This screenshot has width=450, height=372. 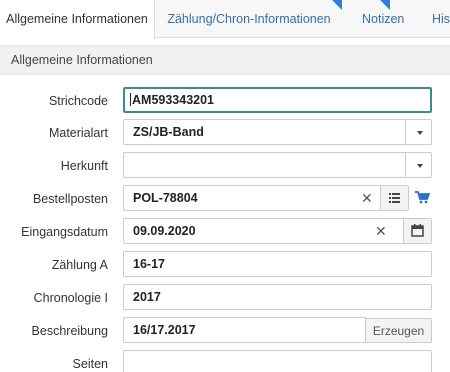 I want to click on label-herkunft: Herkunft, so click(x=84, y=166).